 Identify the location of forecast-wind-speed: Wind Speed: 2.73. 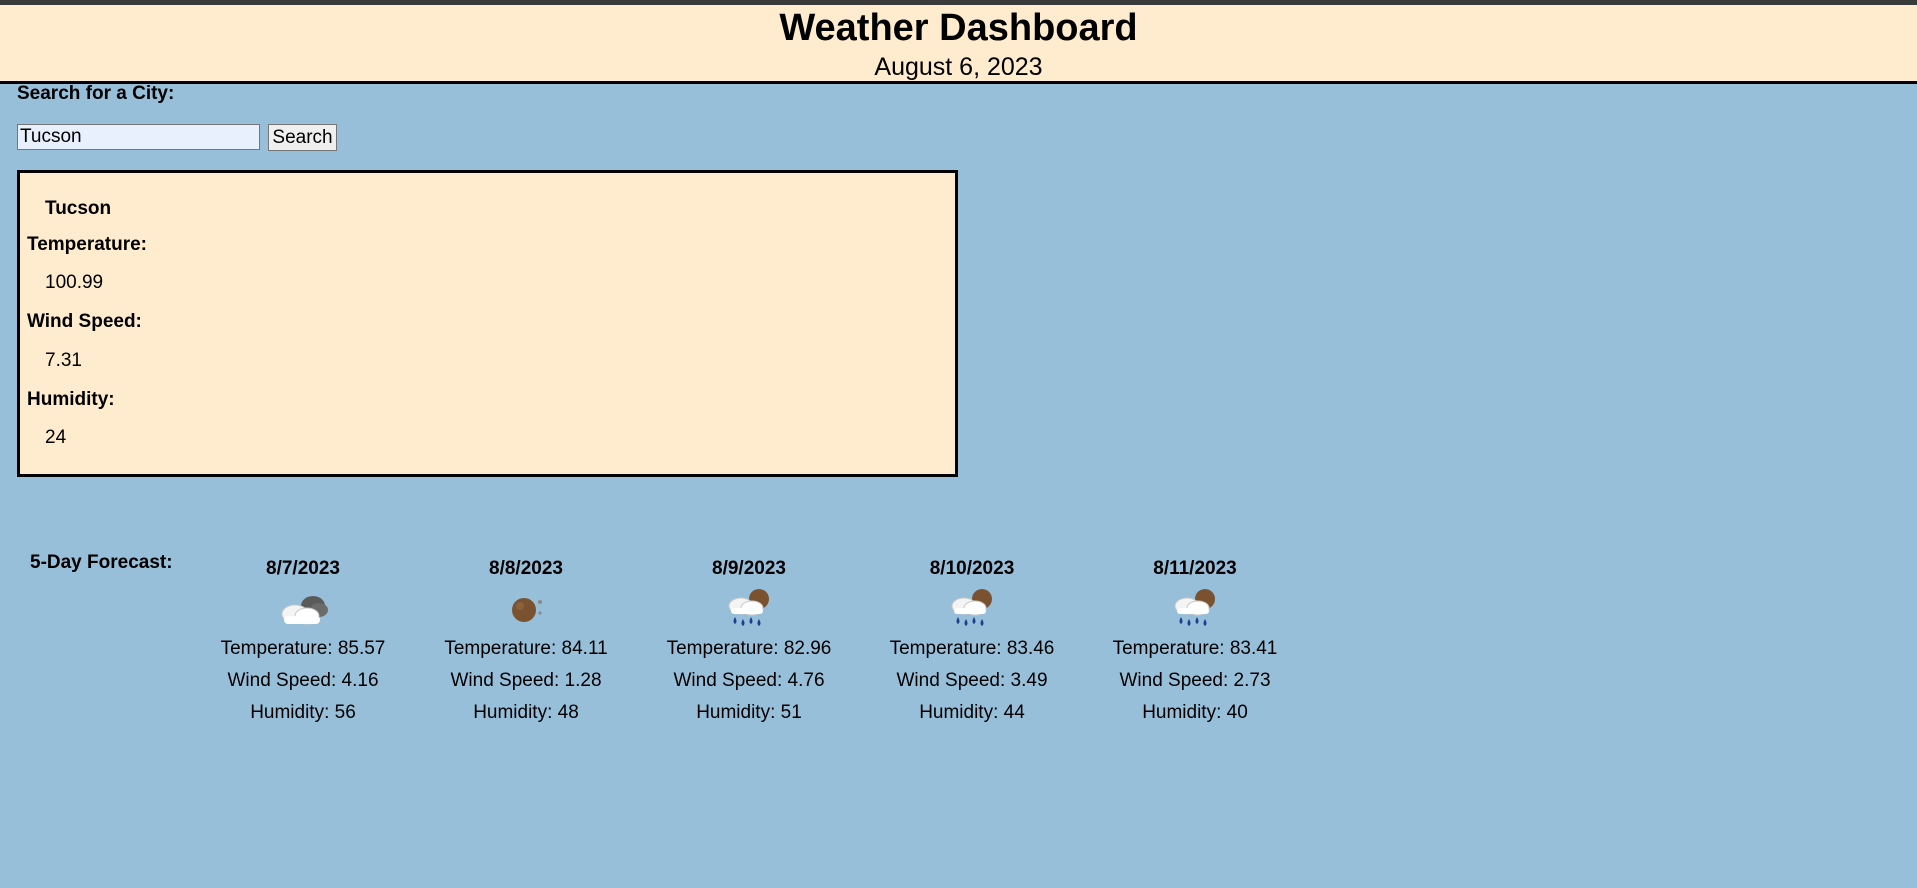
(1195, 680).